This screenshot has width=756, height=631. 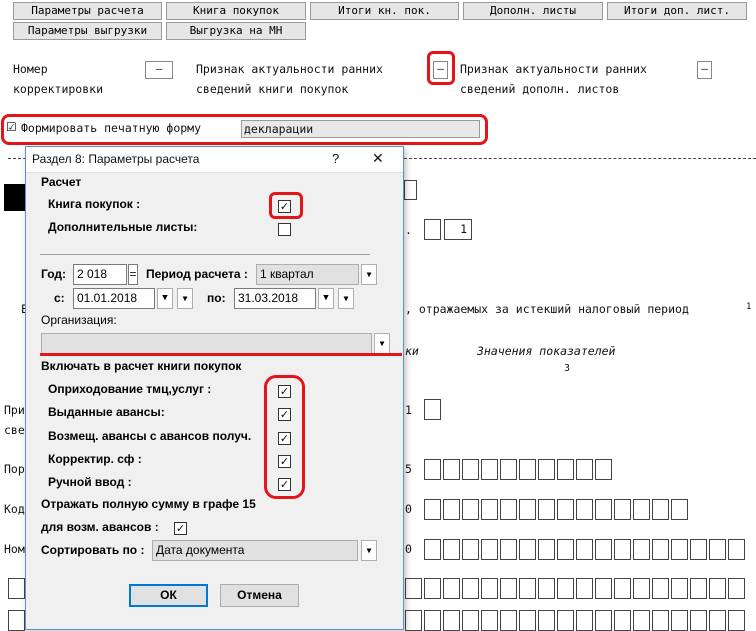 I want to click on tab-calc-params: Параметры расчета, so click(x=87, y=11).